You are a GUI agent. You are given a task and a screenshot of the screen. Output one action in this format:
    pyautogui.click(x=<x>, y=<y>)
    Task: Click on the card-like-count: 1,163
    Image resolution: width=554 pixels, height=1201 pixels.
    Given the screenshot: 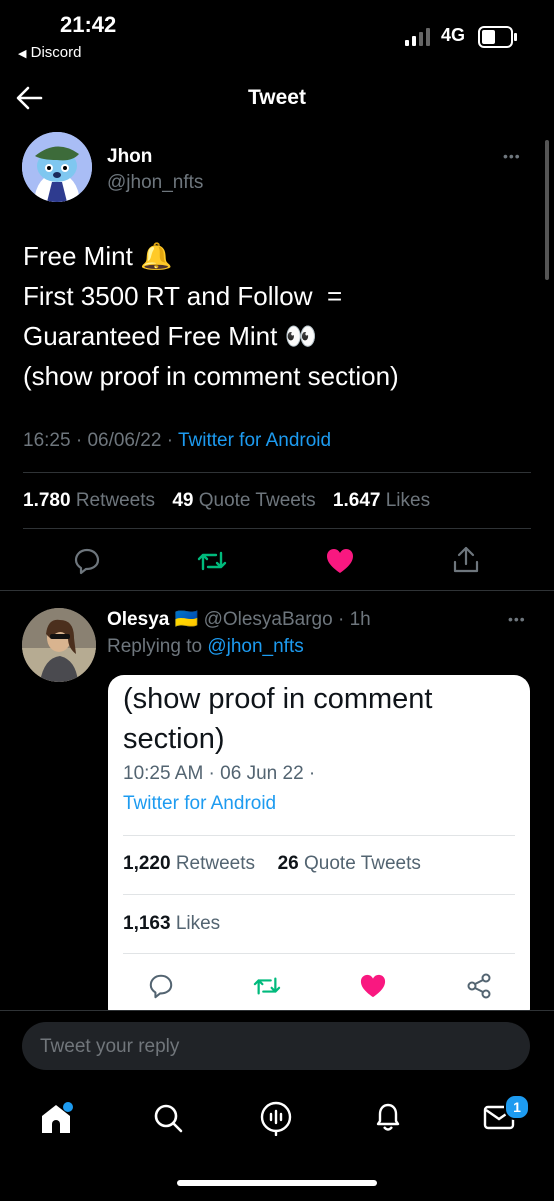 What is the action you would take?
    pyautogui.click(x=147, y=923)
    